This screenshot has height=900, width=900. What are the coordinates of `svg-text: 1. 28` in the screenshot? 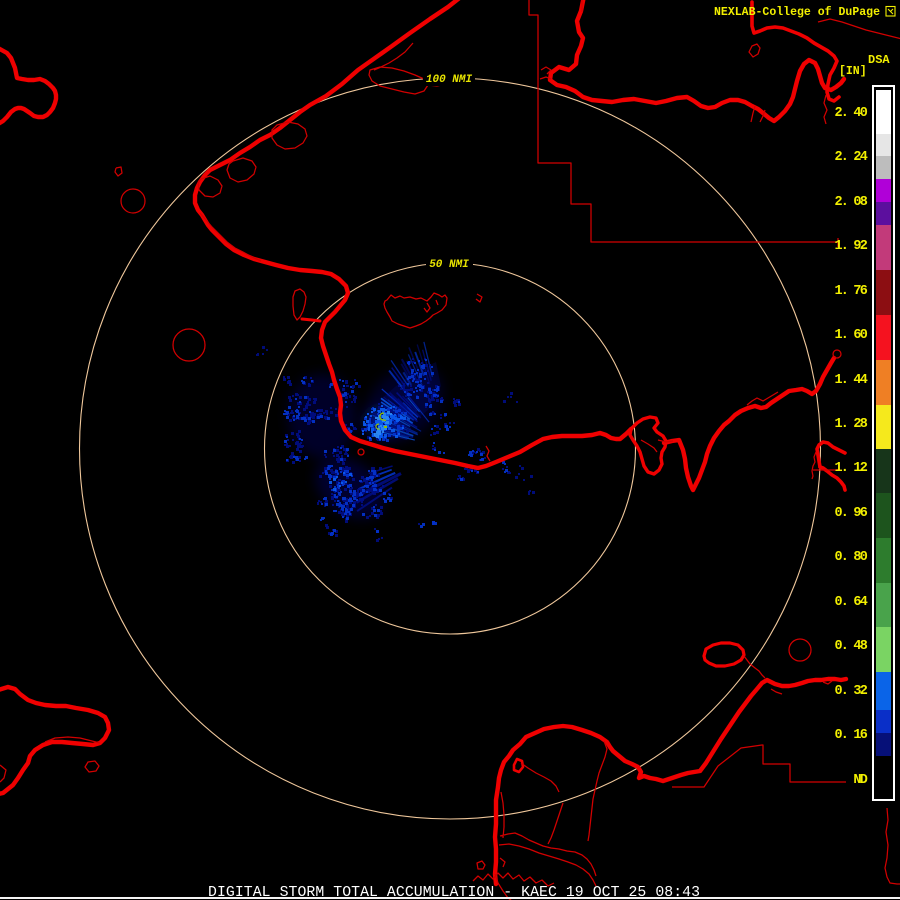 It's located at (850, 424).